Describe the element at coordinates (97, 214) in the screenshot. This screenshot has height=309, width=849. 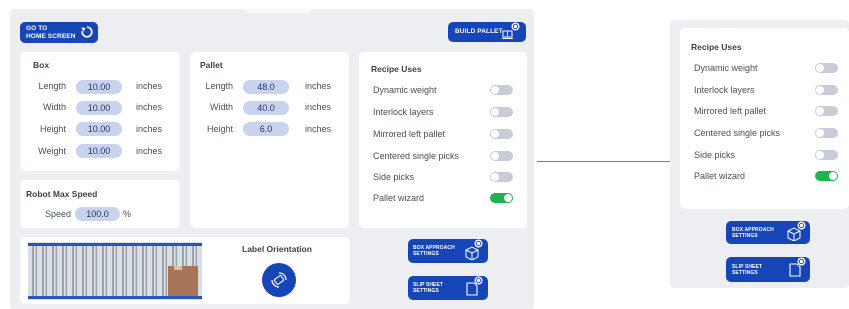
I see `speed-input: 100.0` at that location.